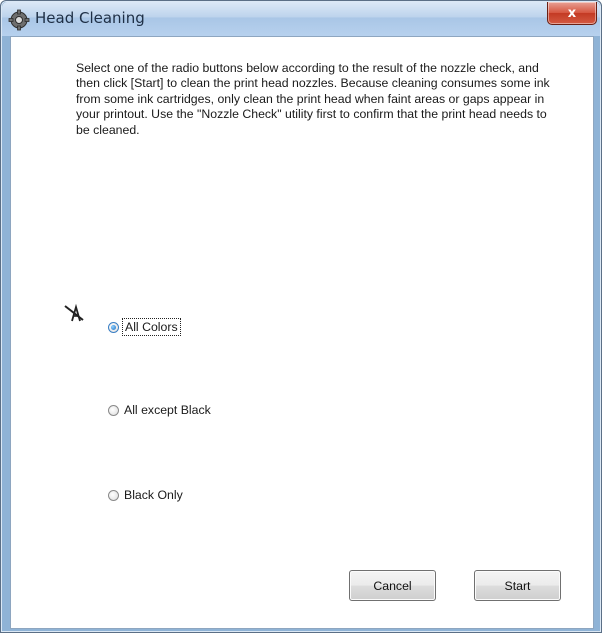 This screenshot has height=633, width=602. What do you see at coordinates (392, 585) in the screenshot?
I see `cancel-button: Cancel` at bounding box center [392, 585].